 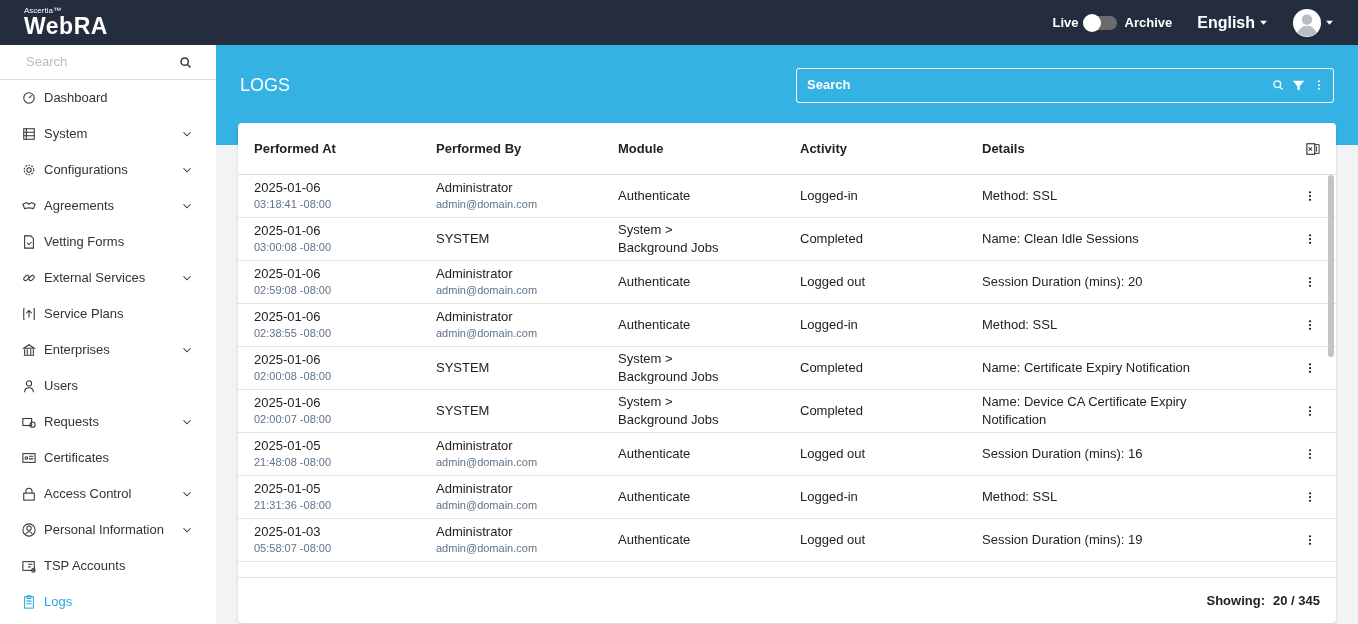 I want to click on sidebar-item: Personal Information, so click(x=108, y=530).